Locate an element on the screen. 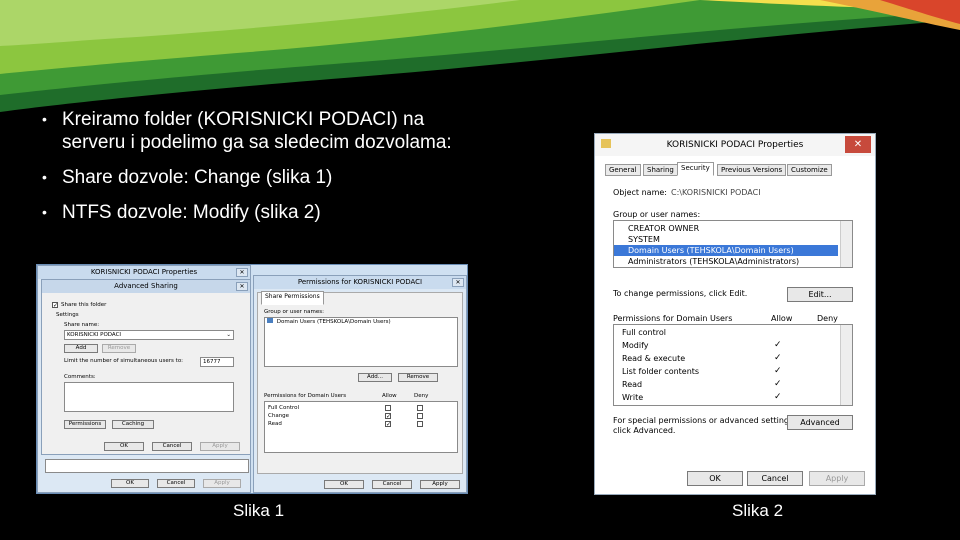 The height and width of the screenshot is (540, 960). title-bar: KORISNICKI PODACI Properties ✕ is located at coordinates (735, 145).